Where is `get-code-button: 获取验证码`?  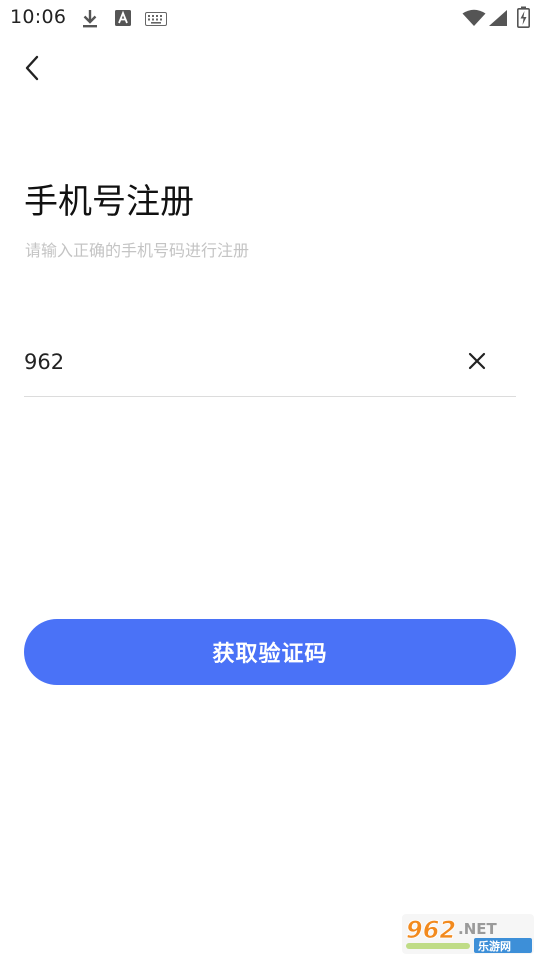 get-code-button: 获取验证码 is located at coordinates (270, 652).